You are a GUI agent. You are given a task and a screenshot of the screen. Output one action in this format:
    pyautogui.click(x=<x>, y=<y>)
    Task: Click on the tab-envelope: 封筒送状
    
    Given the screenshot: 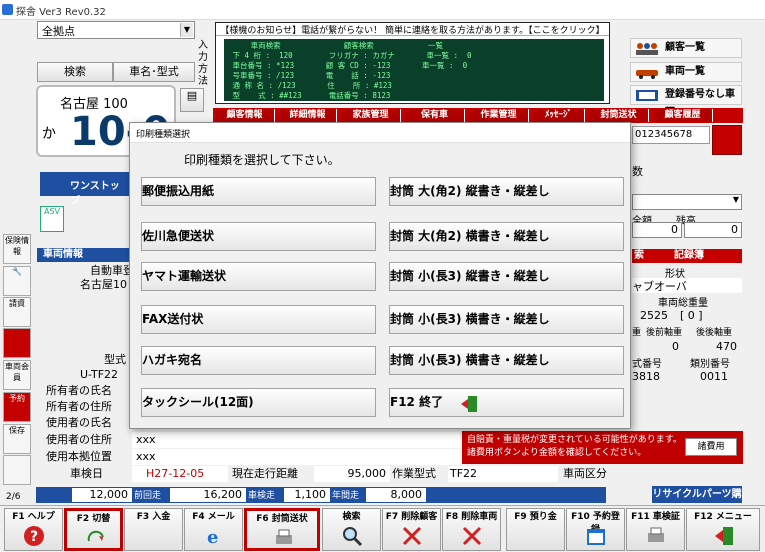 What is the action you would take?
    pyautogui.click(x=619, y=115)
    